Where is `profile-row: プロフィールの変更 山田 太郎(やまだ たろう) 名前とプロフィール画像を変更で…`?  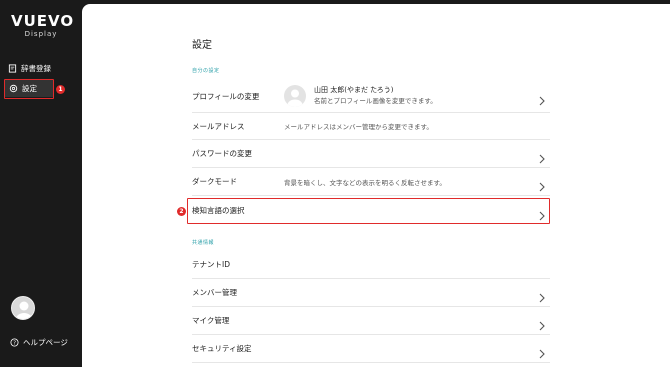
profile-row: プロフィールの変更 山田 太郎(やまだ たろう) 名前とプロフィール画像を変更で… is located at coordinates (371, 96).